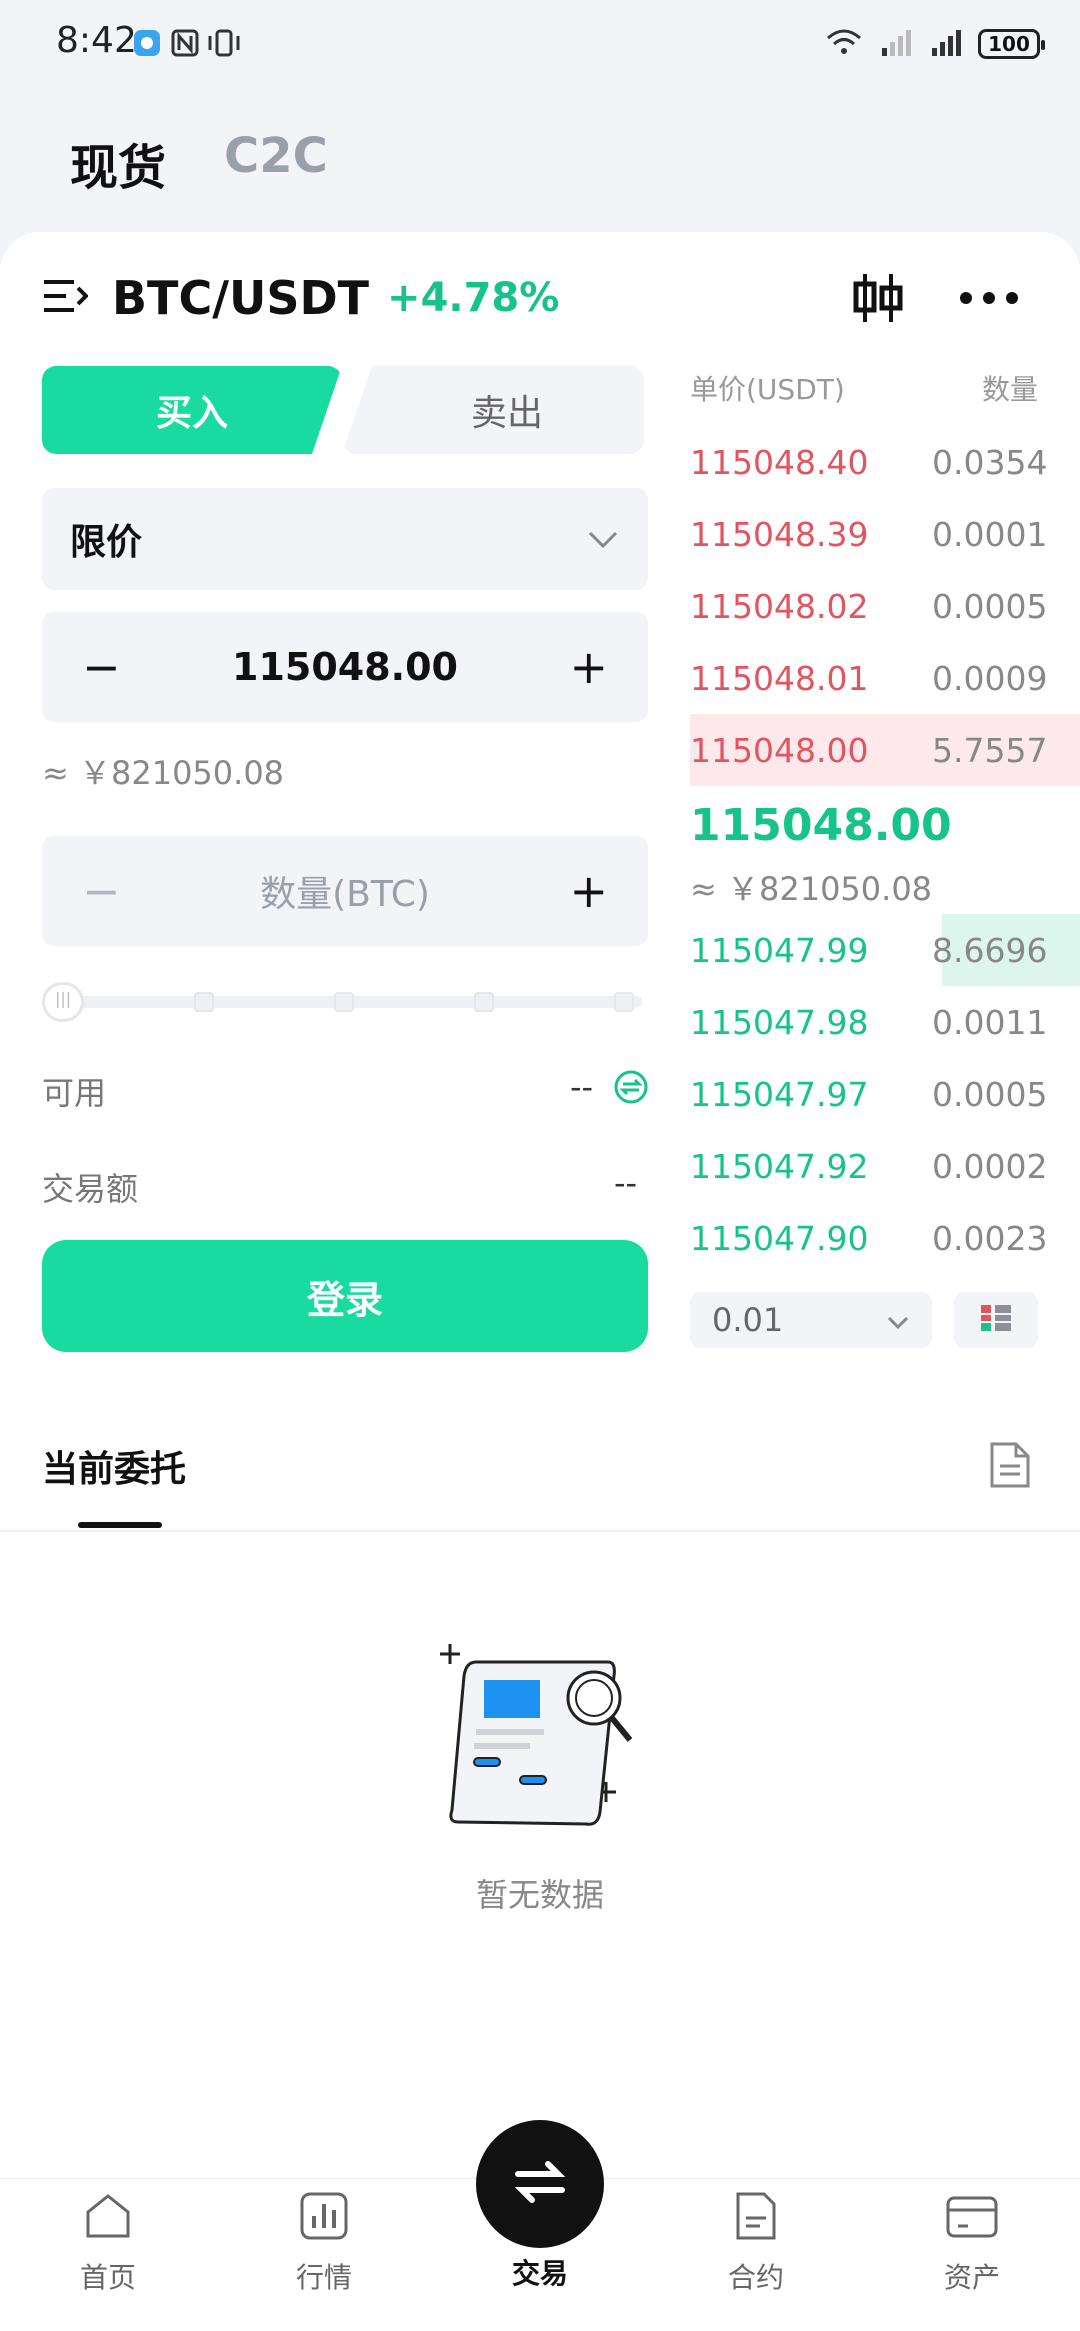 The image size is (1080, 2331). What do you see at coordinates (885, 950) in the screenshot?
I see `bid-row: 115047.99 8.6696` at bounding box center [885, 950].